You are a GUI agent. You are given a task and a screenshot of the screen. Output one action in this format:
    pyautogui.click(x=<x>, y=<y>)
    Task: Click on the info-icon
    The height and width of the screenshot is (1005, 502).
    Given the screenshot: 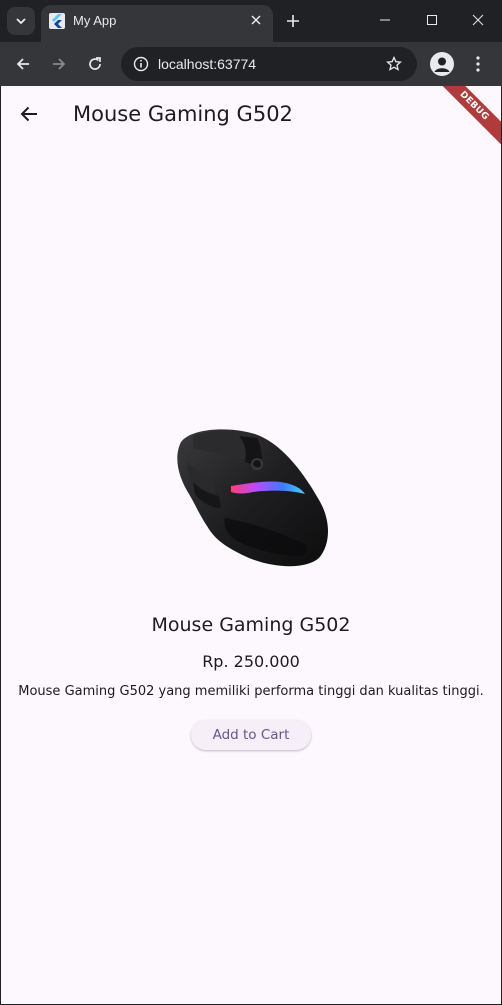 What is the action you would take?
    pyautogui.click(x=141, y=64)
    